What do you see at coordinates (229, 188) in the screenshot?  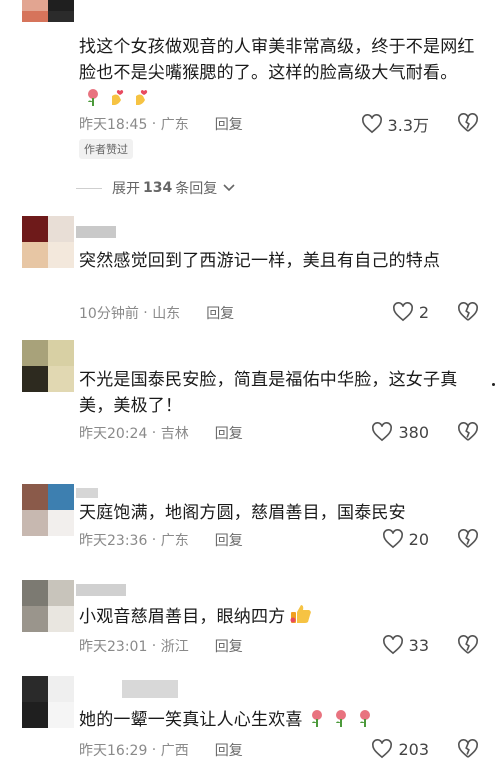 I see `chevron-down-icon` at bounding box center [229, 188].